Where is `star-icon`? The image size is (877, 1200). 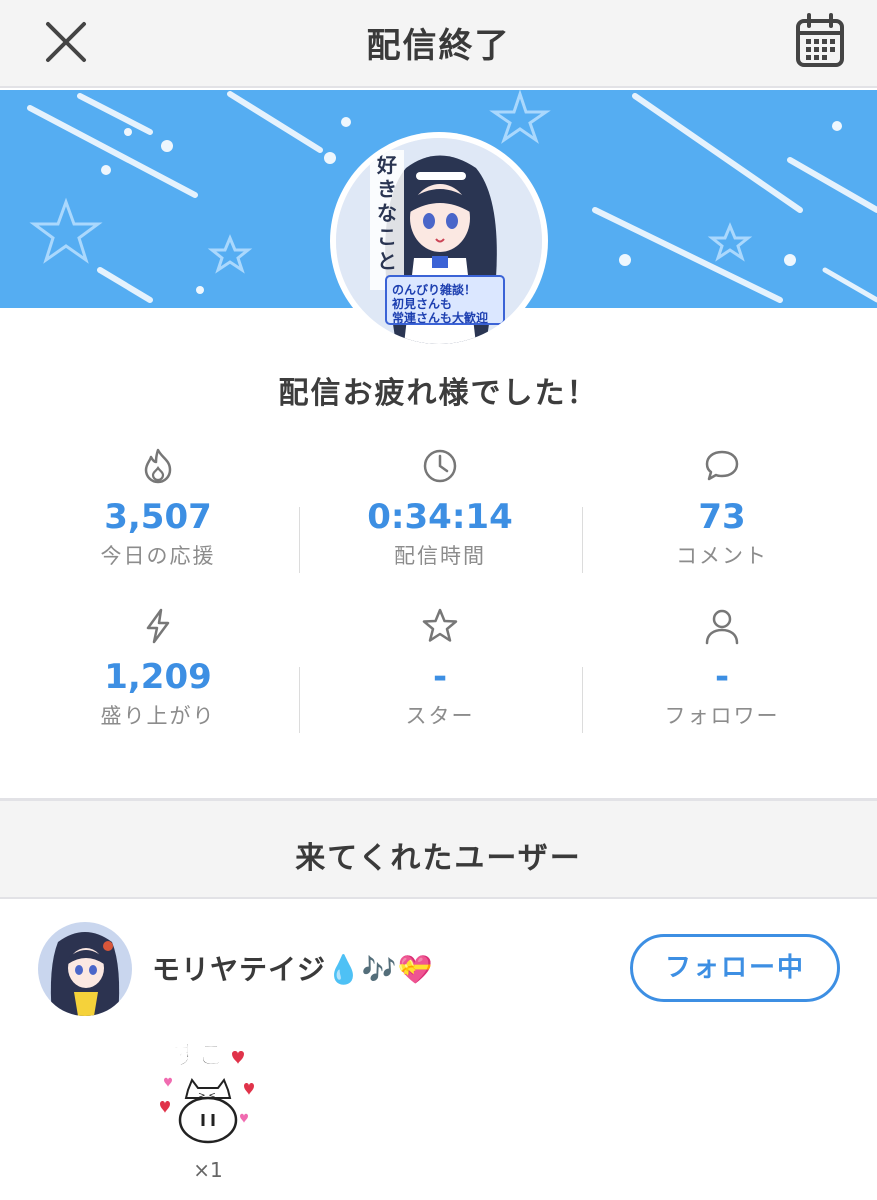 star-icon is located at coordinates (440, 625).